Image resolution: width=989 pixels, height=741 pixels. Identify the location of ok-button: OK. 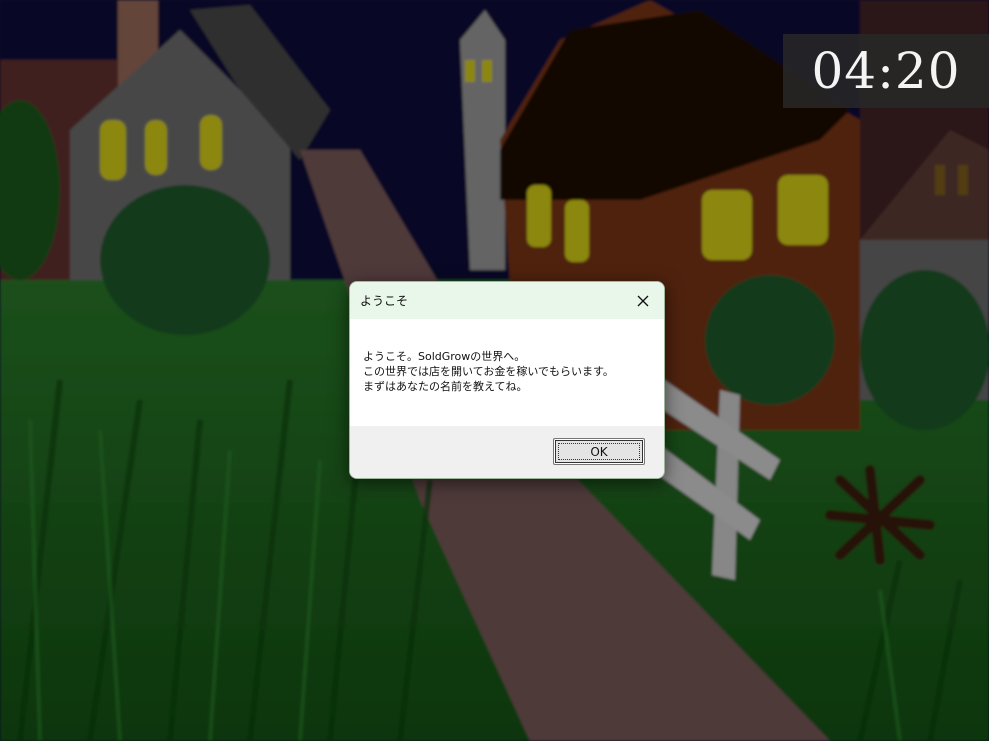
(599, 451).